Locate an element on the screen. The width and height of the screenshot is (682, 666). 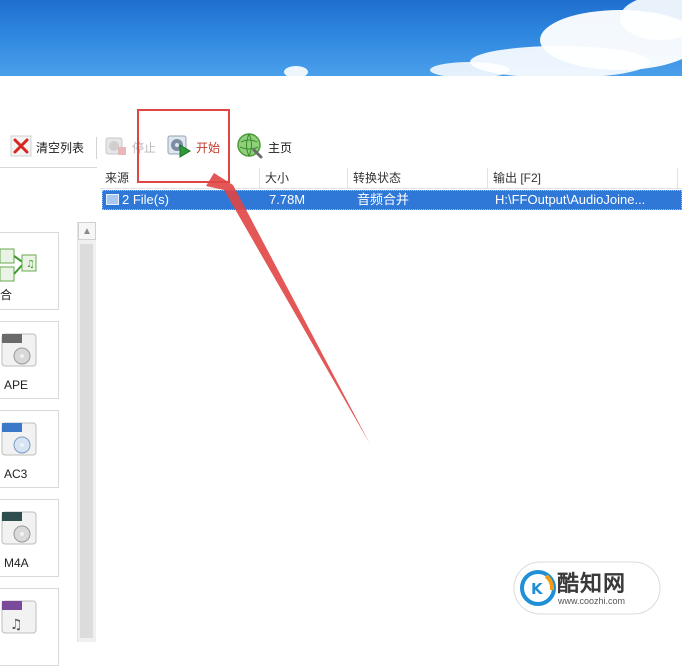
watermark-logo: K 酷知网 www.coozhi.com is located at coordinates (587, 588).